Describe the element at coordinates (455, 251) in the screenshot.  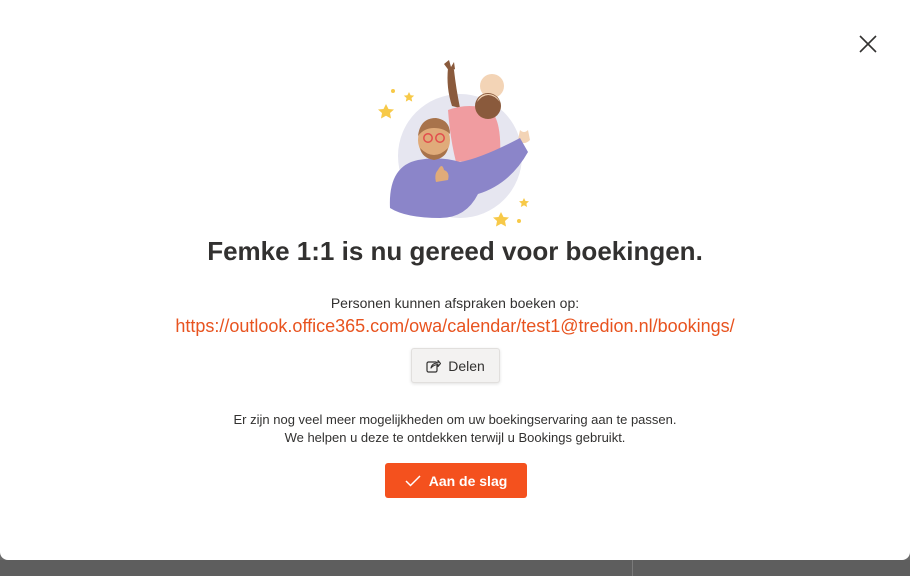
I see `dialog-title: Femke 1:1 is nu gereed voor boekingen.` at that location.